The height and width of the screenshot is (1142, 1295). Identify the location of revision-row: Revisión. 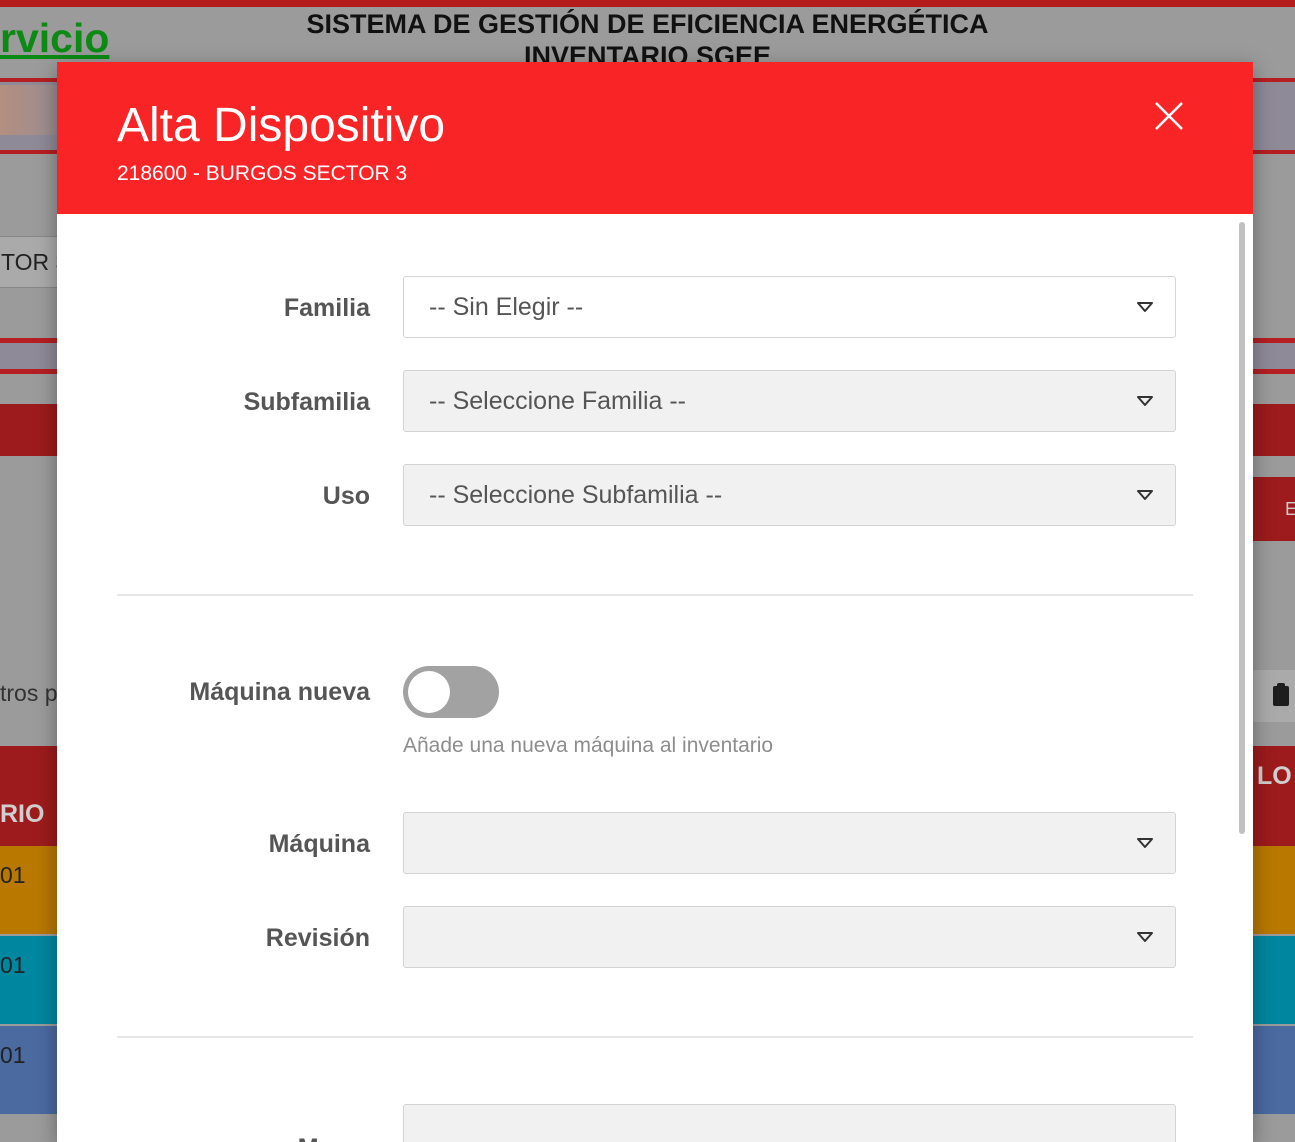
(655, 938).